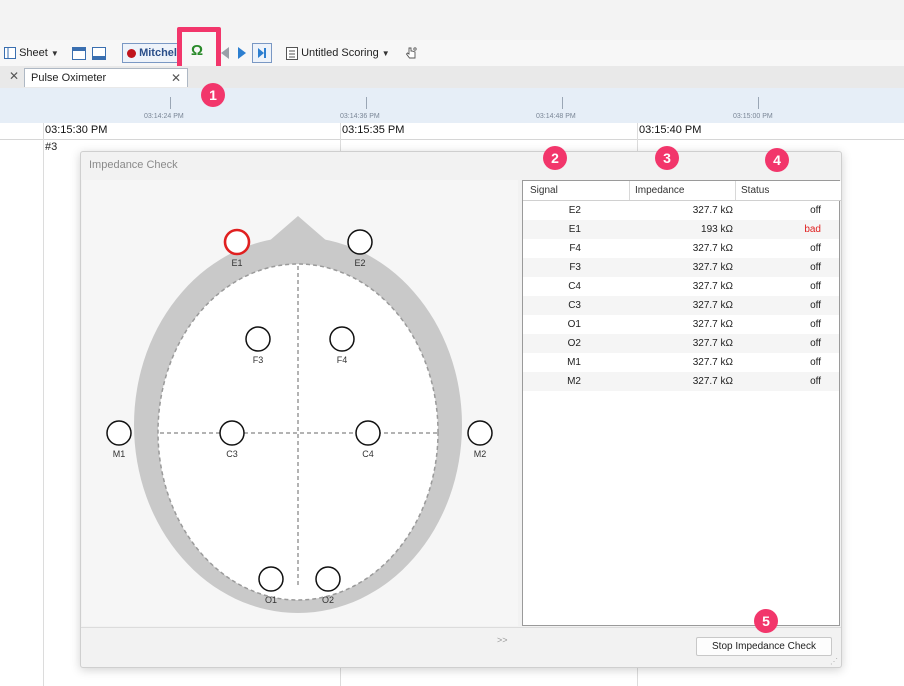 The width and height of the screenshot is (904, 686). I want to click on electrode-label: M2, so click(480, 454).